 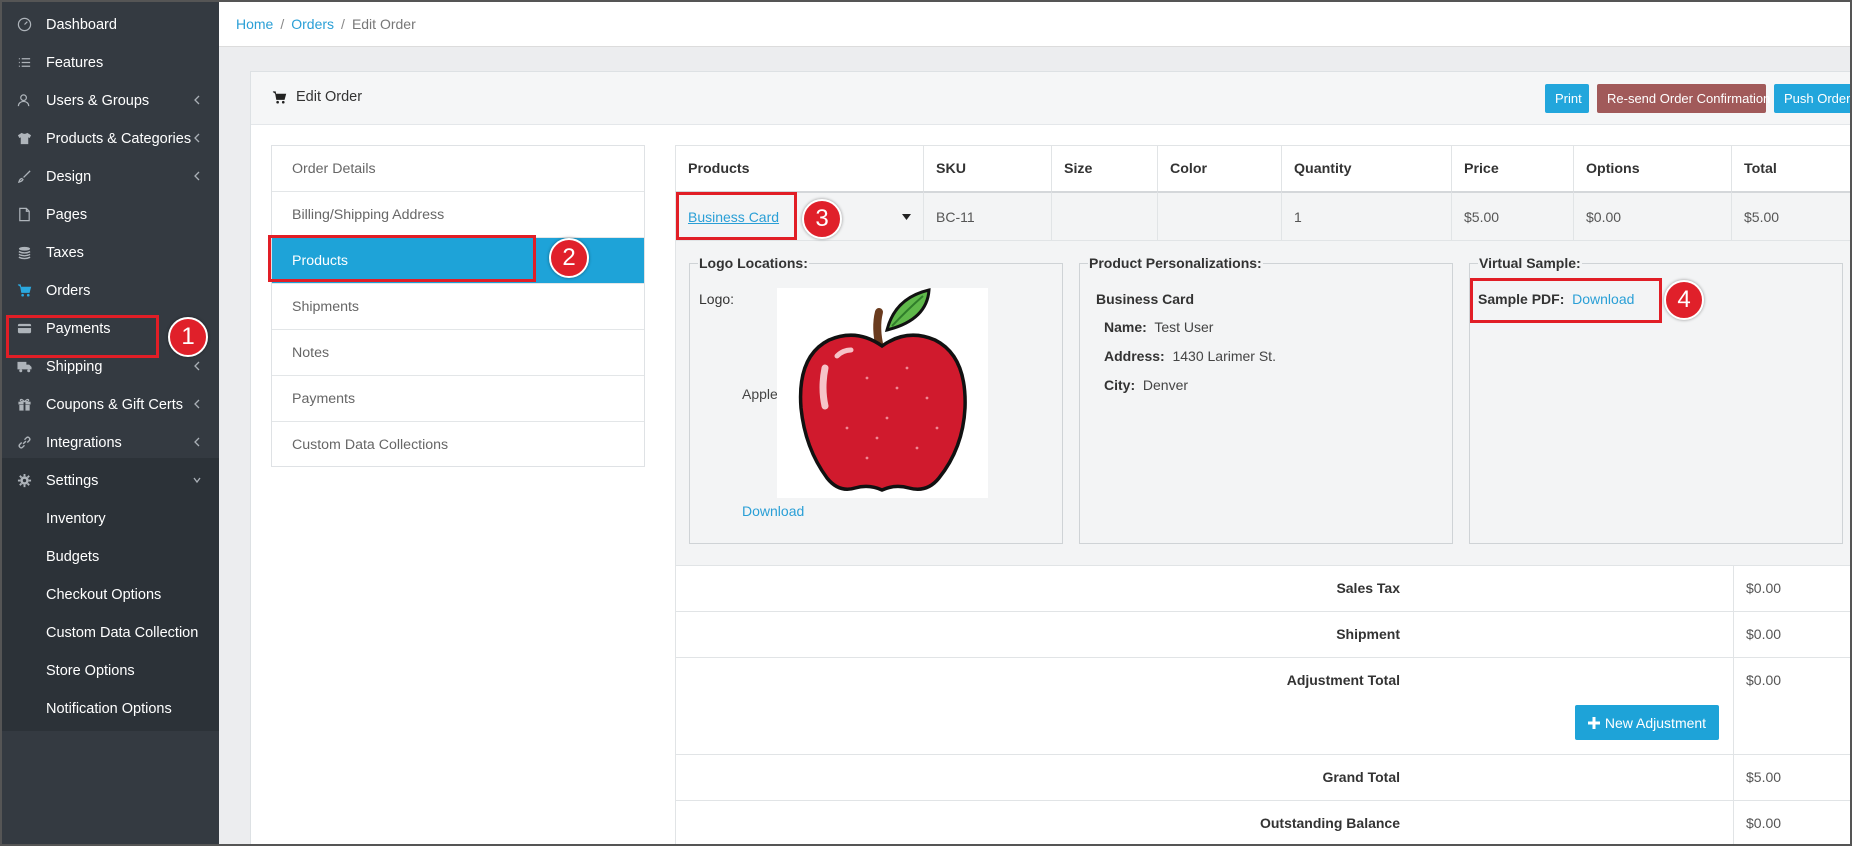 What do you see at coordinates (458, 169) in the screenshot?
I see `tab-order-details: Order Details` at bounding box center [458, 169].